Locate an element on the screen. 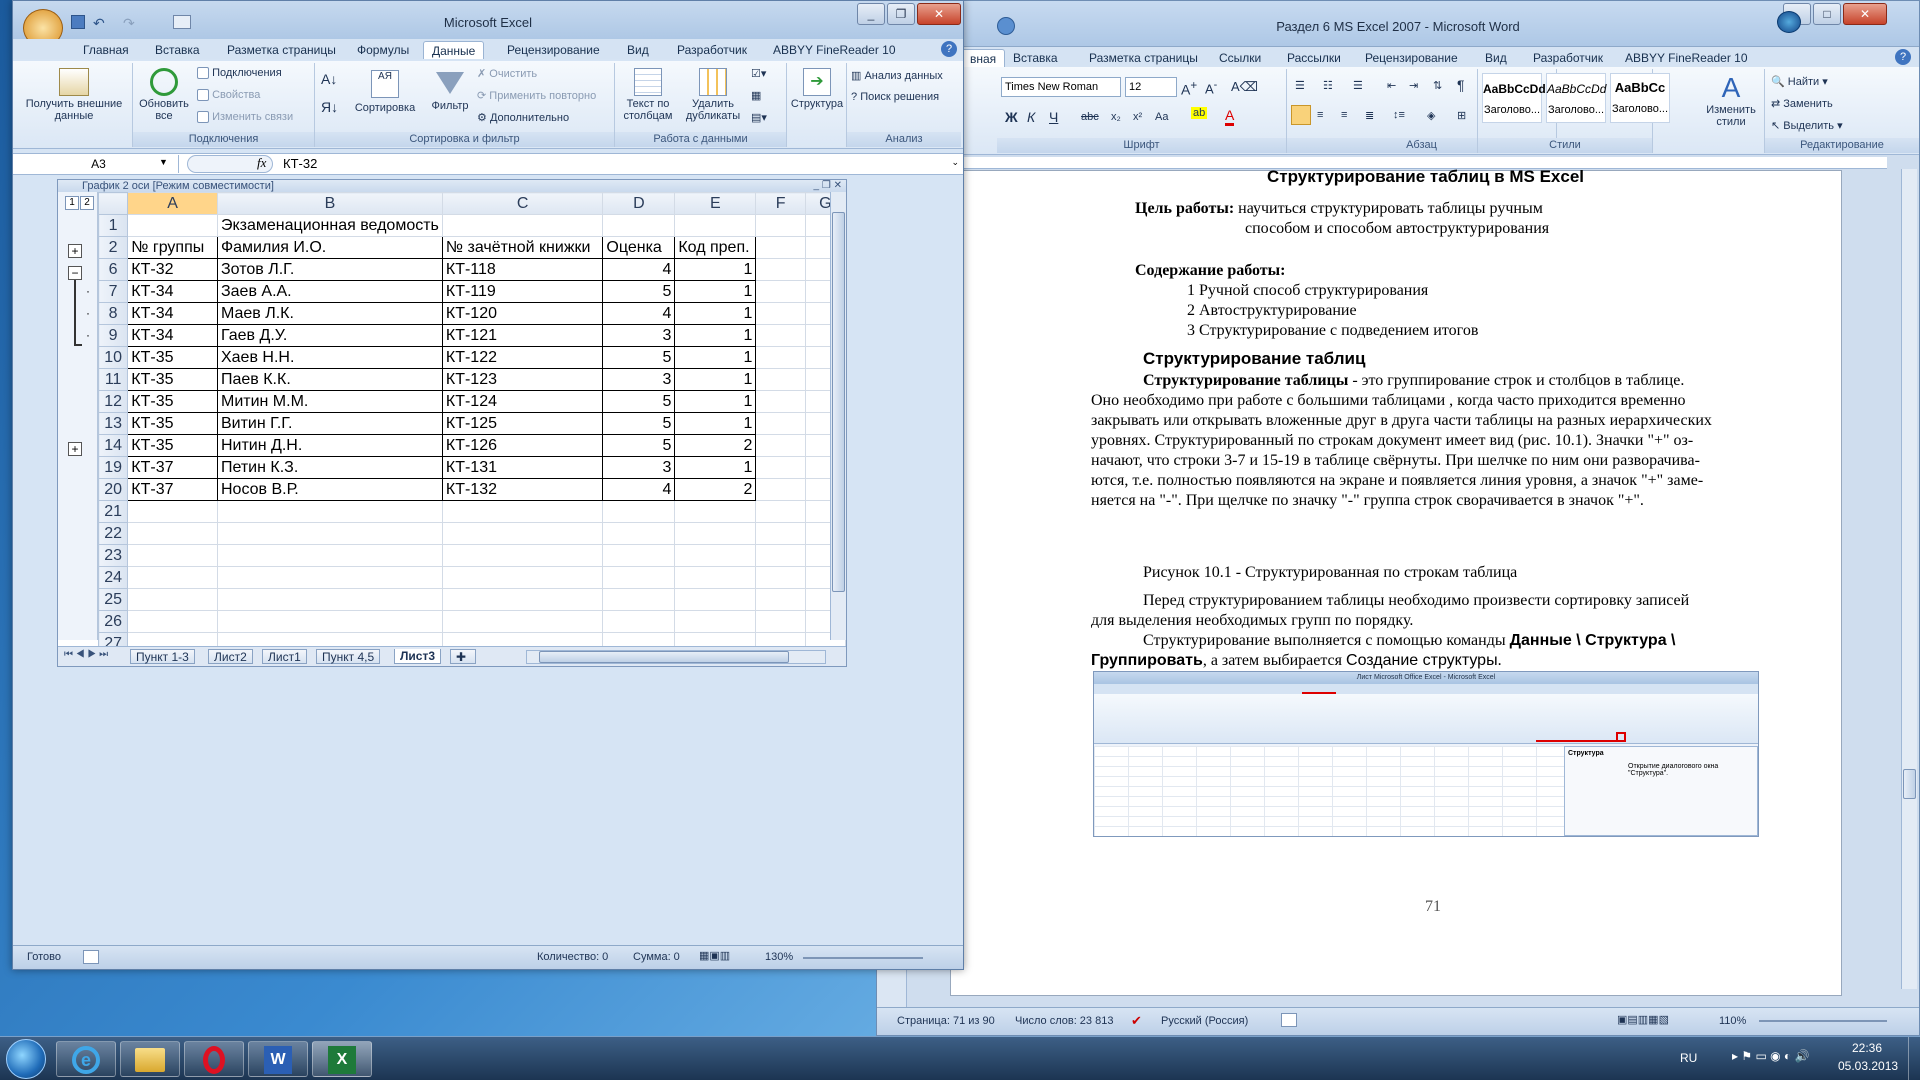  tray-time: 22:36 is located at coordinates (1867, 1048).